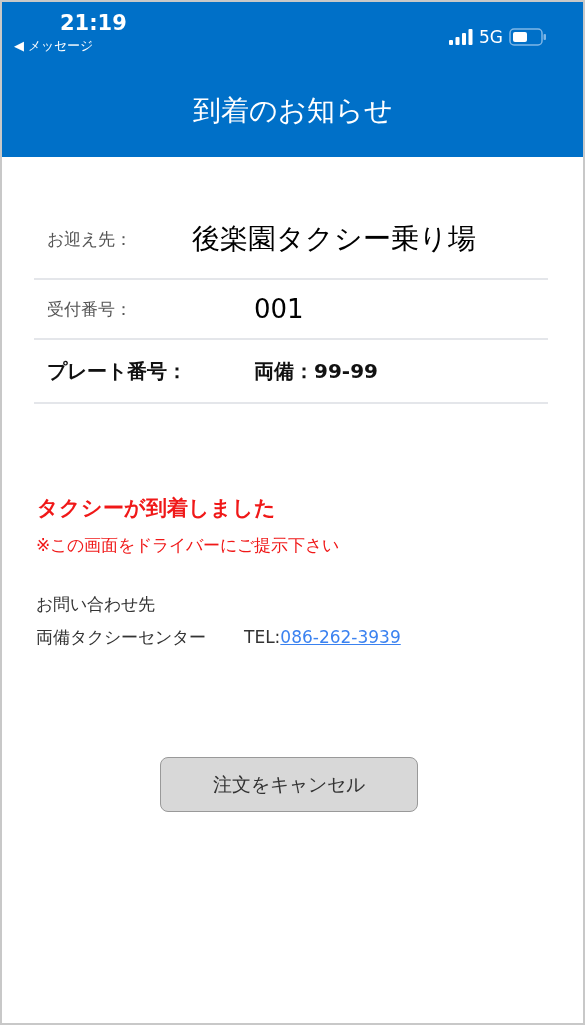  I want to click on contact-name: 両備タクシーセンター, so click(121, 637).